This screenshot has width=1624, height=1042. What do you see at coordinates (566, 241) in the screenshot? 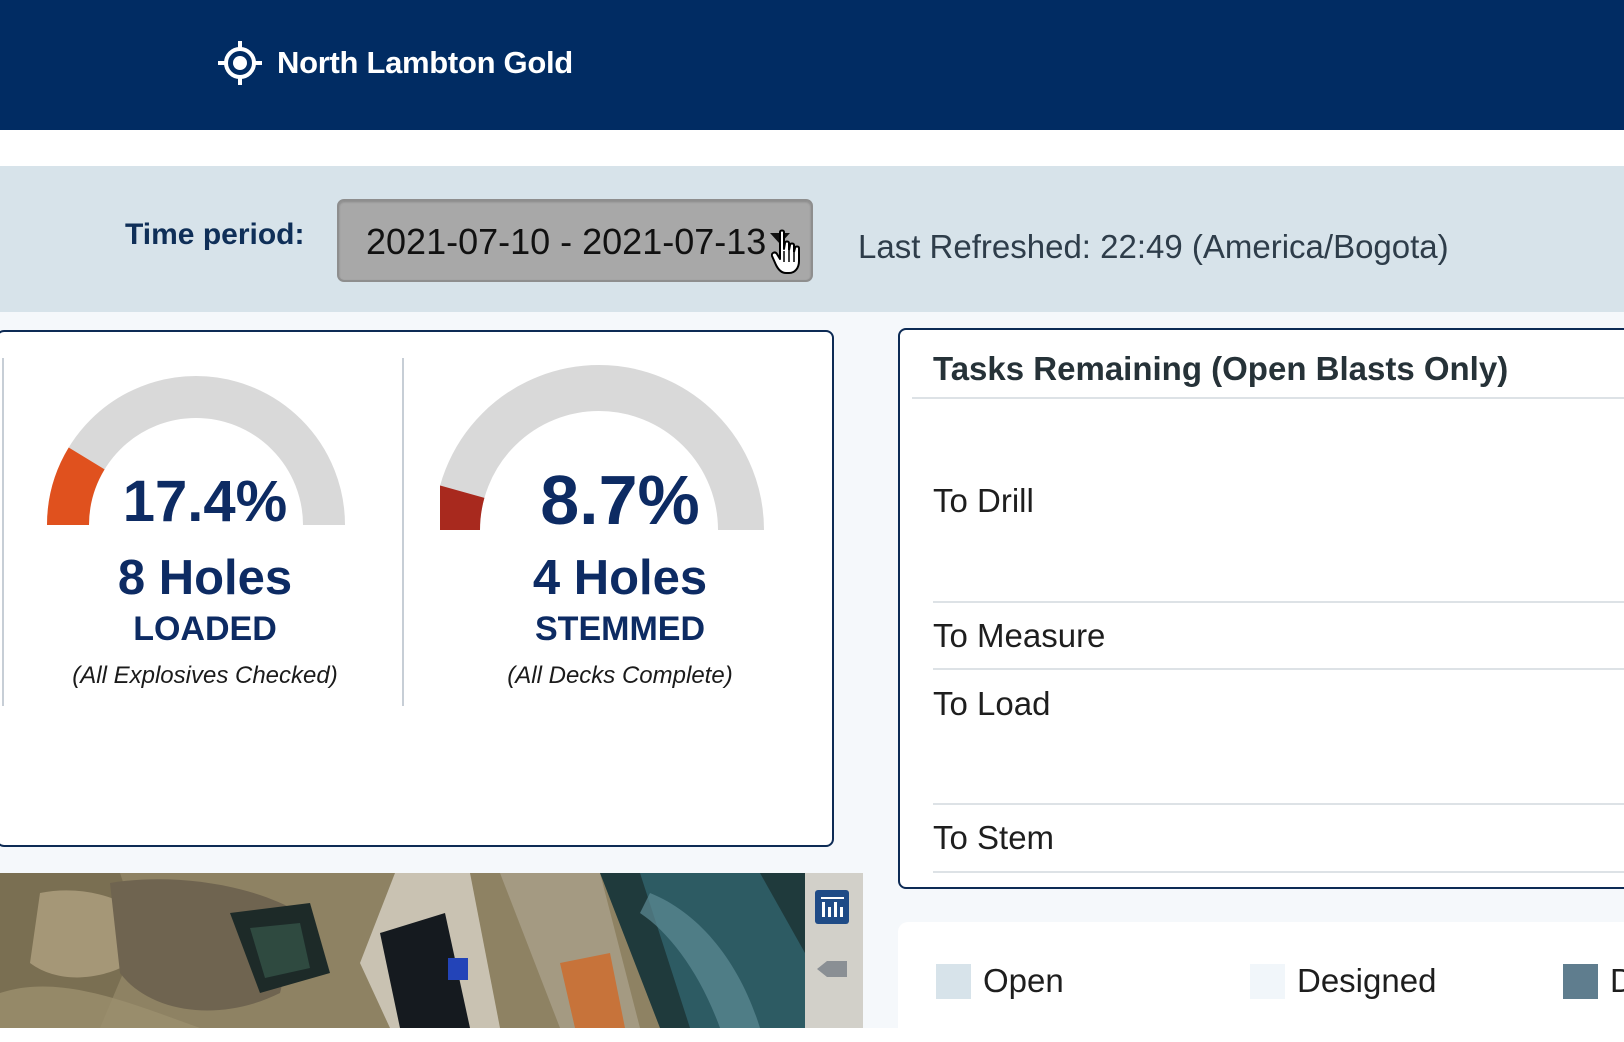
I see `time-period-value: 2021-07-10 - 2021-07-13` at bounding box center [566, 241].